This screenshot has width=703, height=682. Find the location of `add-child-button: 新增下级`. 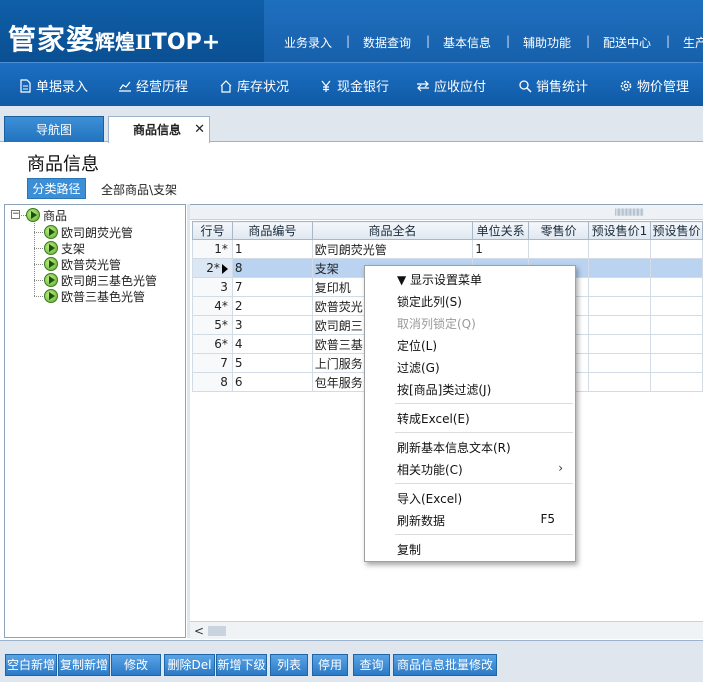

add-child-button: 新增下级 is located at coordinates (241, 665).